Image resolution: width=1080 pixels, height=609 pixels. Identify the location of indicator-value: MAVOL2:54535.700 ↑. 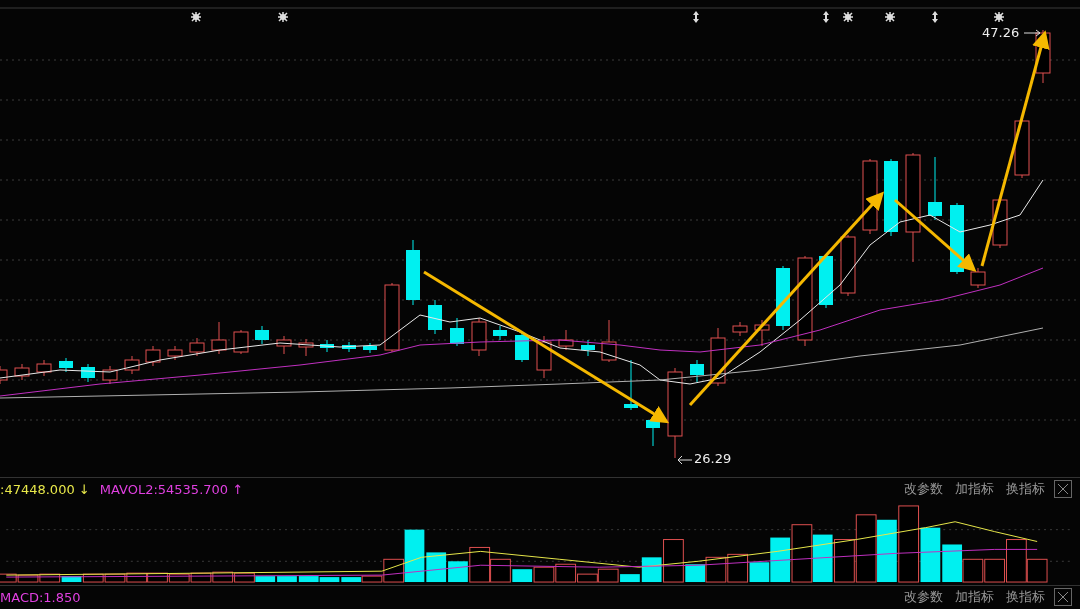
(171, 489).